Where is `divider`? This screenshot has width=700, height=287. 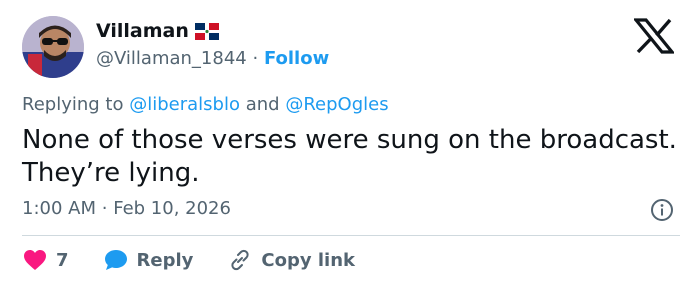
divider is located at coordinates (351, 235).